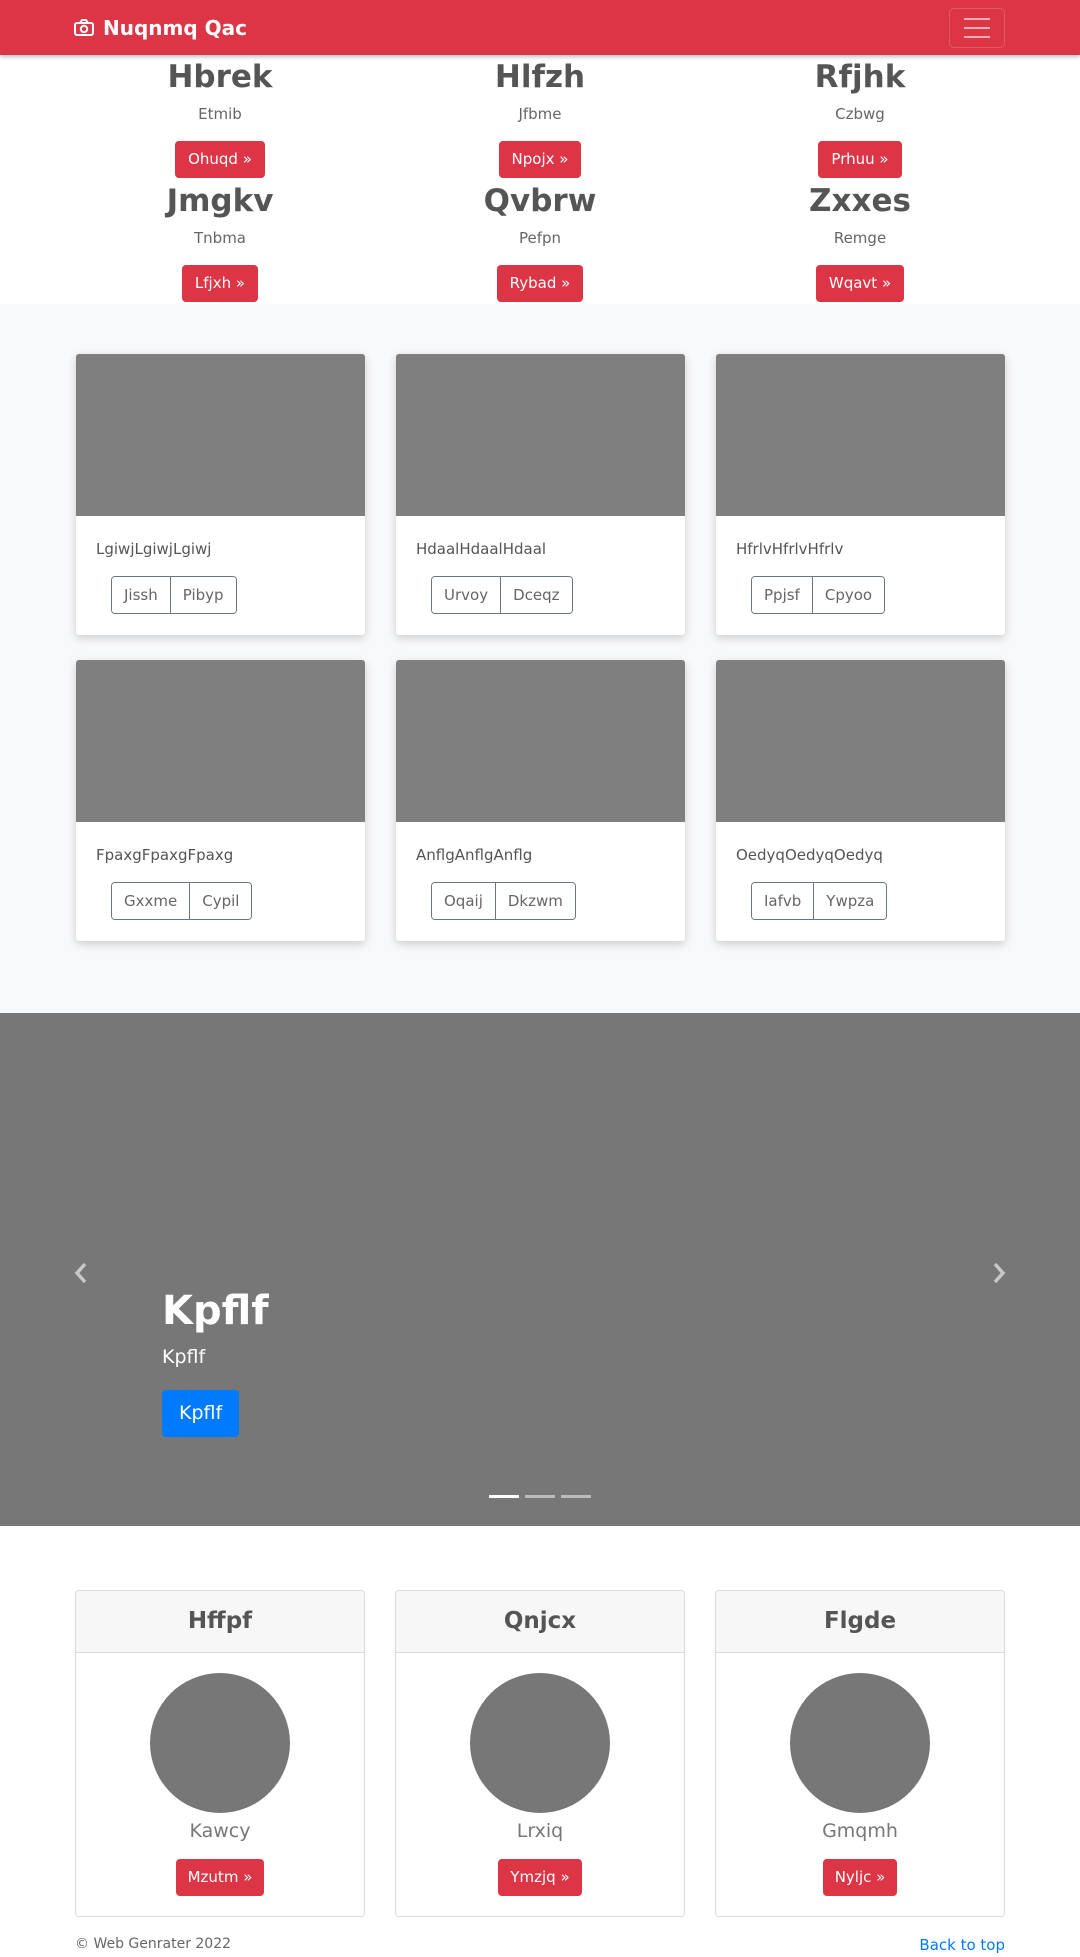 This screenshot has width=1080, height=1957. I want to click on carousel-caption-subtitle: Kpflf, so click(184, 1357).